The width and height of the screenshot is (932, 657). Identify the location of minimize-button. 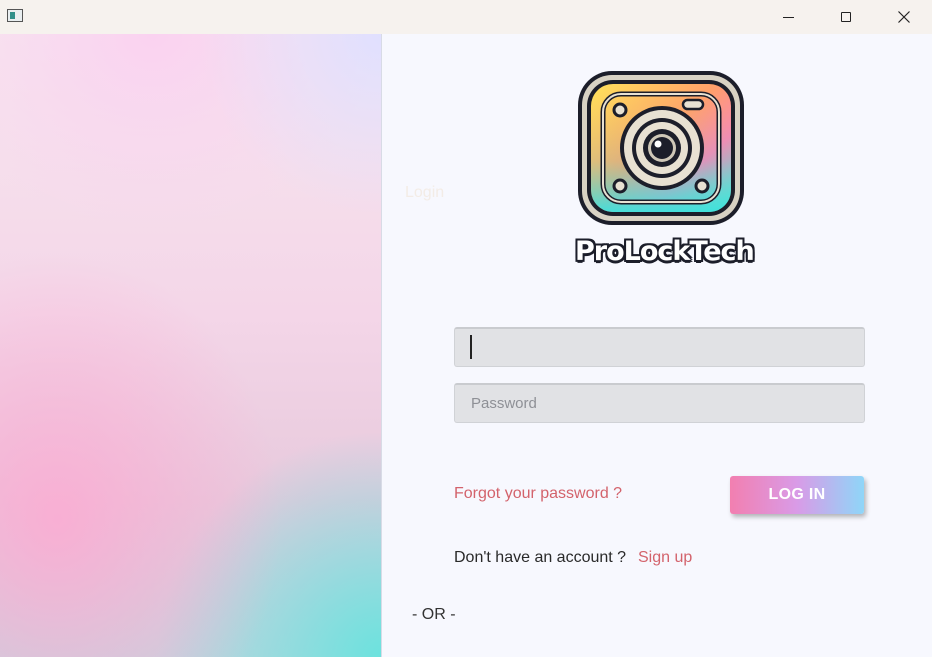
(788, 17).